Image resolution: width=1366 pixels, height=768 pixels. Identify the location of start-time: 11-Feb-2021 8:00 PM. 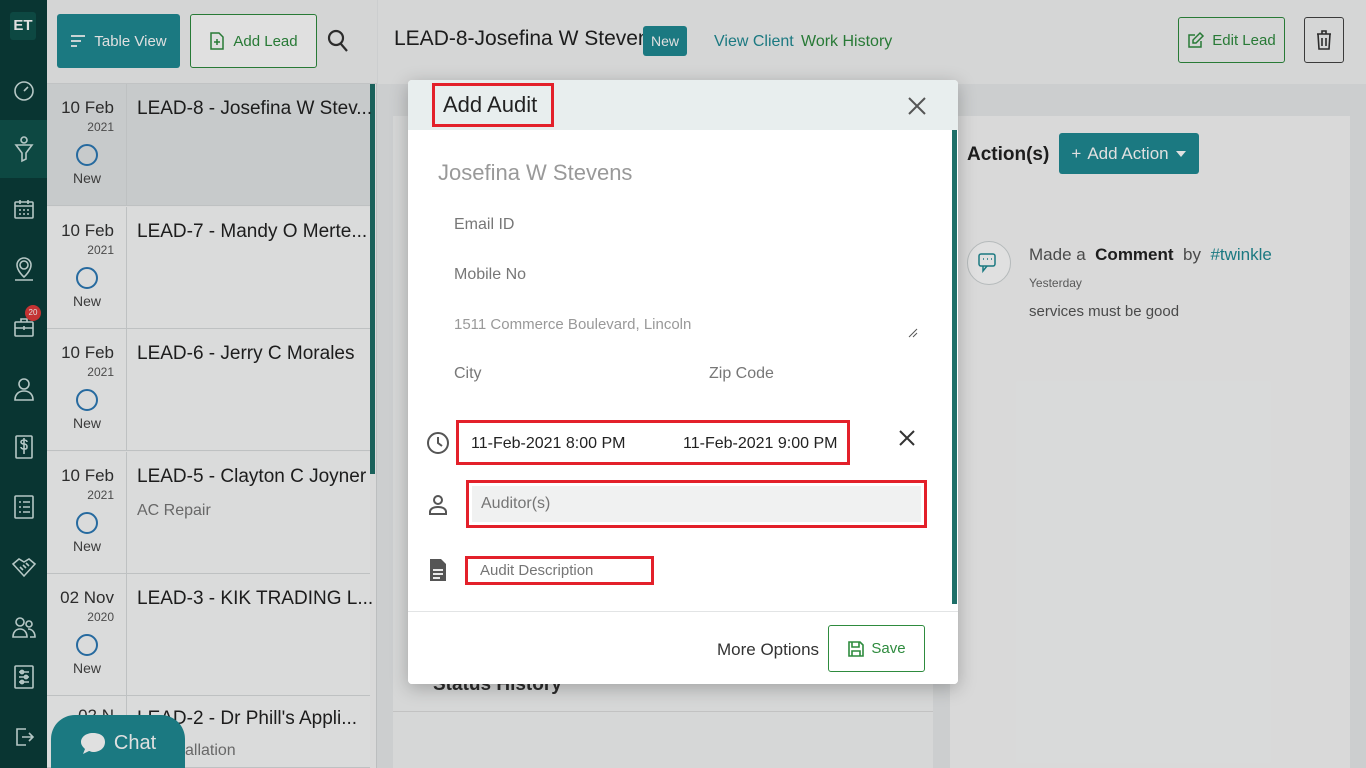
(548, 444).